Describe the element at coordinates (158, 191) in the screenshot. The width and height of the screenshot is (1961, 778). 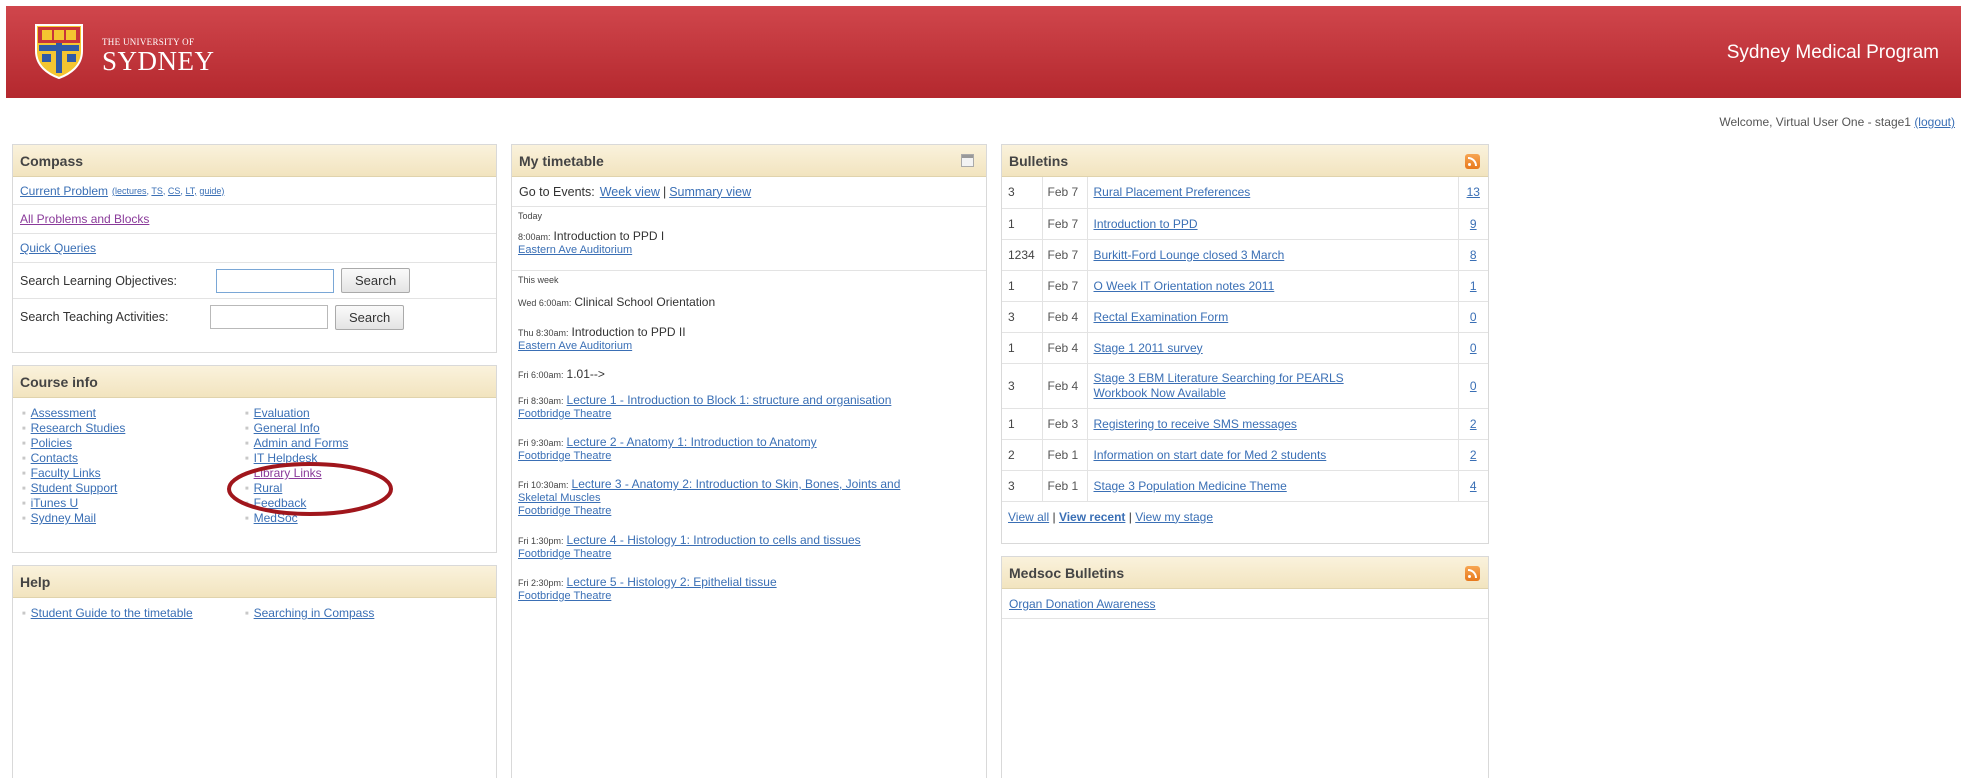
I see `ts-link: TS,` at that location.